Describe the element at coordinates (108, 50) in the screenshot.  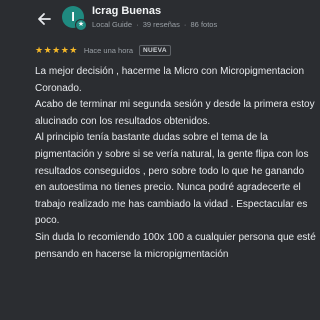
I see `review-time: Hace una hora` at that location.